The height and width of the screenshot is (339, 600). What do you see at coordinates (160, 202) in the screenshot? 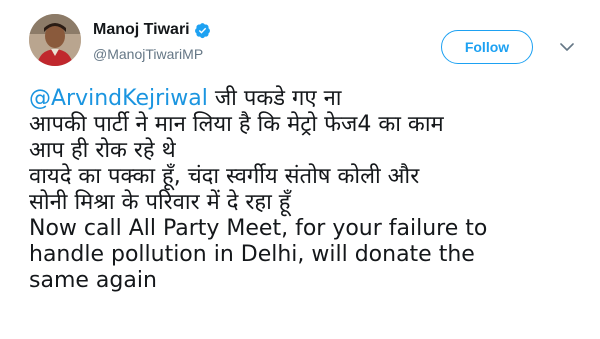
I see `tweet-line: सोनी मिश्रा के परिवार में दे रहा हूँ` at bounding box center [160, 202].